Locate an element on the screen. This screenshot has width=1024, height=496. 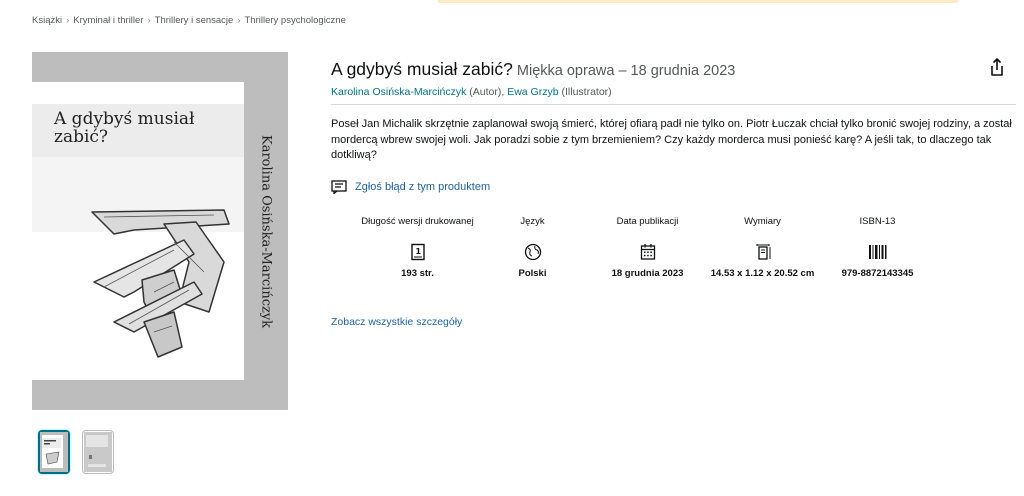
thumbnail-front-image is located at coordinates (54, 452).